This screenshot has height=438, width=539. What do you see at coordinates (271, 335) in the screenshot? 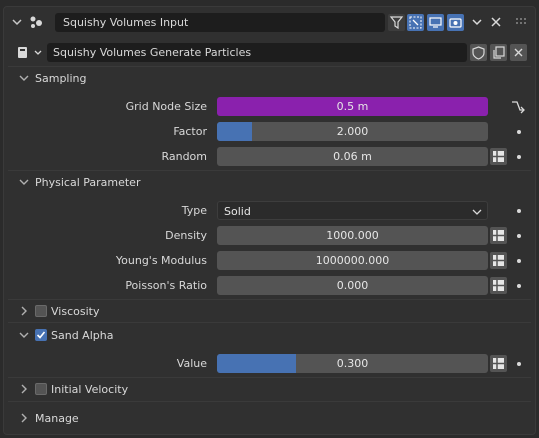
I see `section-header-sand-alpha: Sand Alpha` at bounding box center [271, 335].